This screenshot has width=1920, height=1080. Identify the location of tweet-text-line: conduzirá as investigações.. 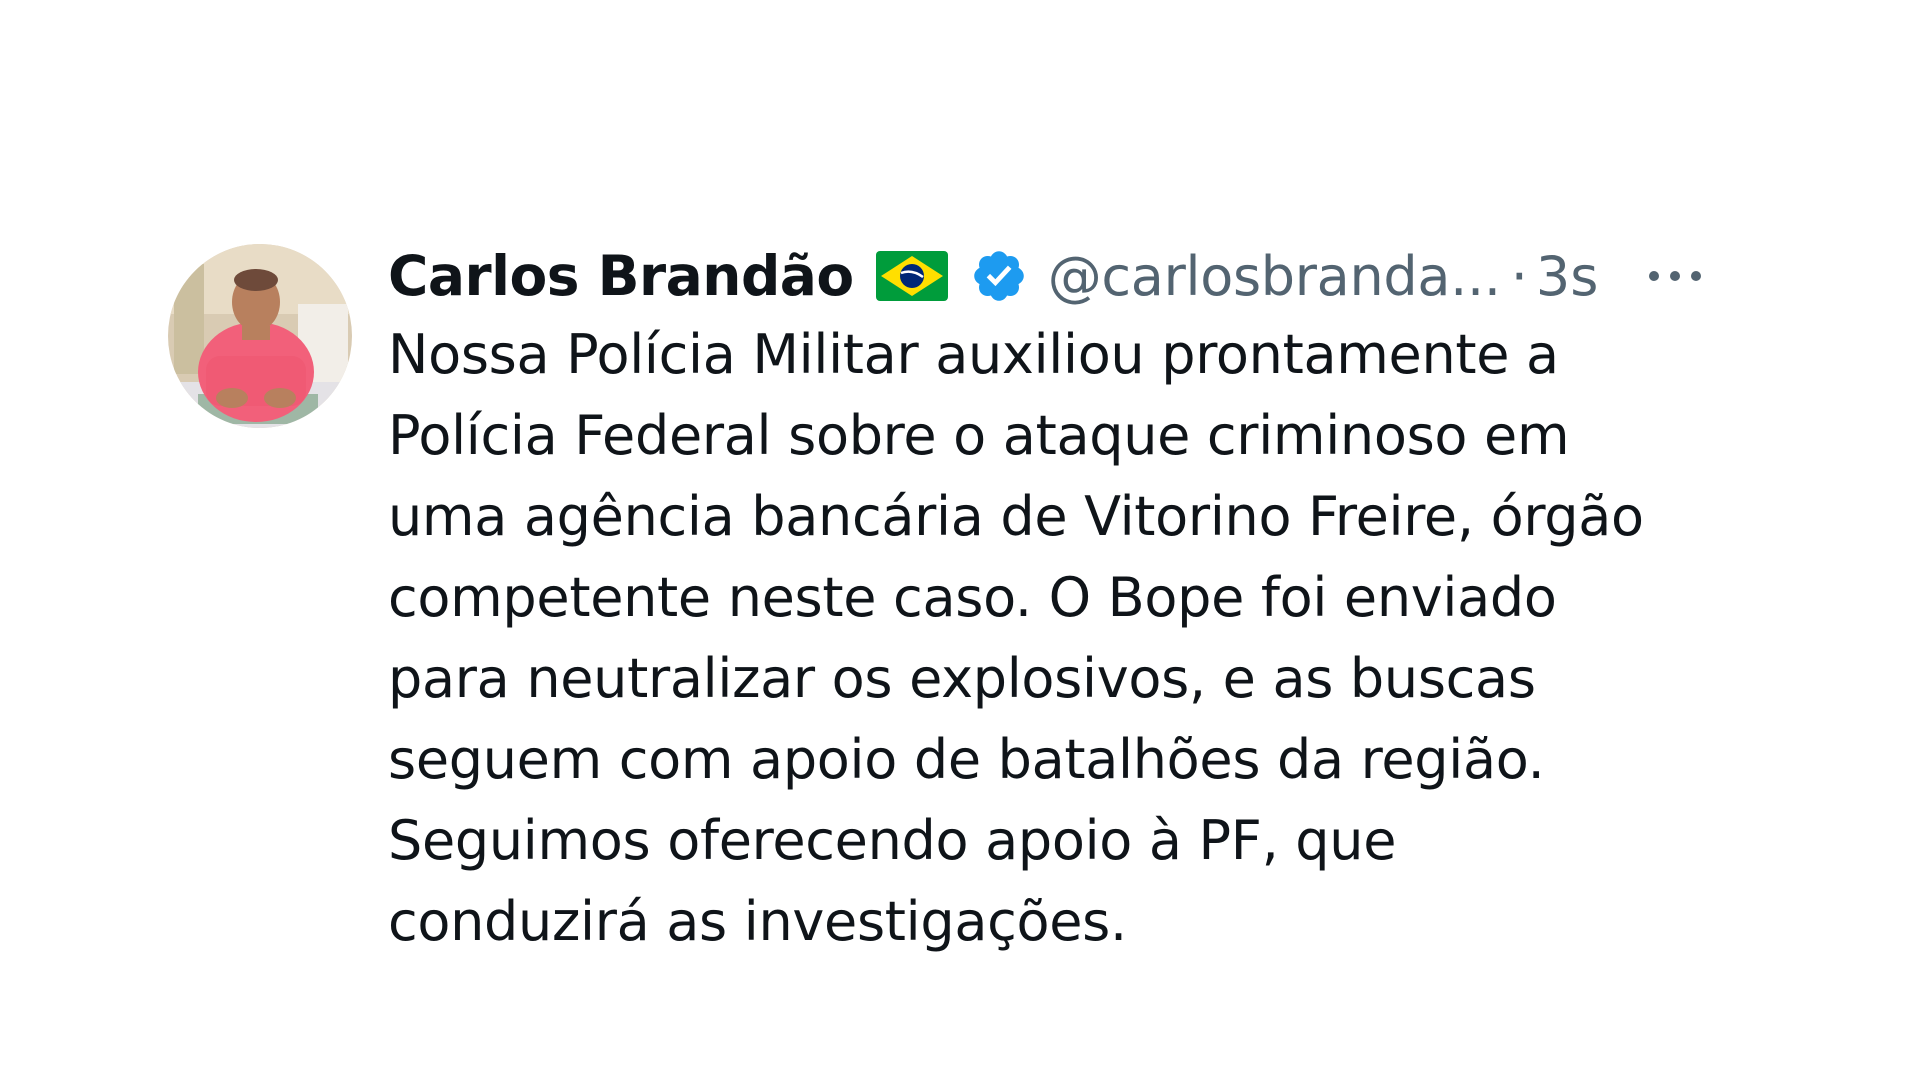
(757, 921).